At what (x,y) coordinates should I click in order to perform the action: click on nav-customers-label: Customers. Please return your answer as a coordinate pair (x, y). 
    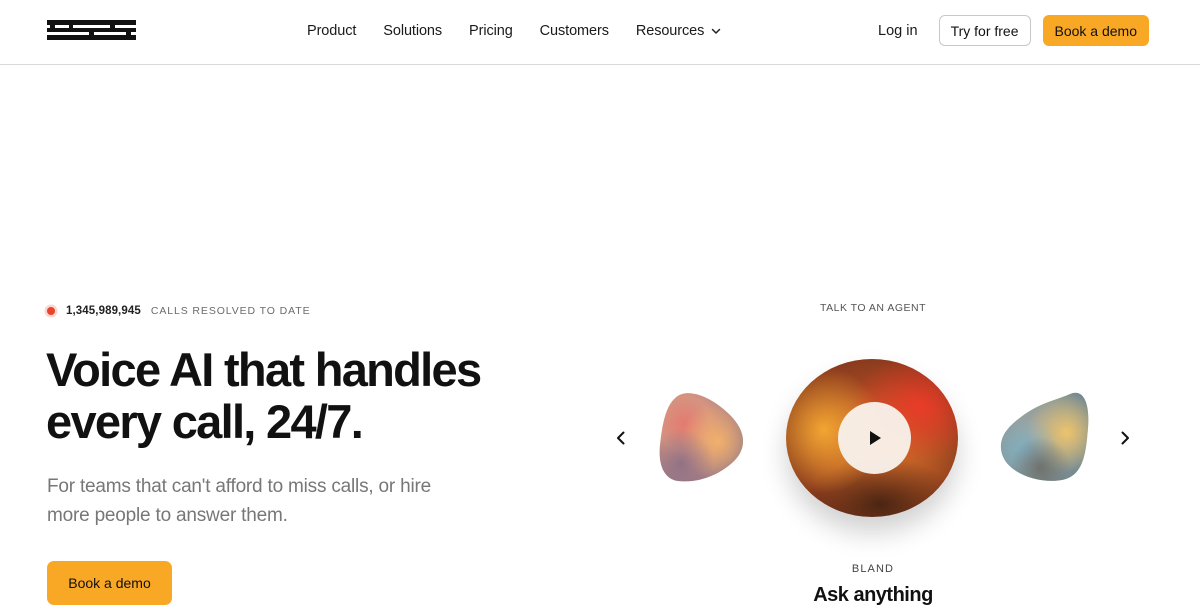
    Looking at the image, I should click on (574, 31).